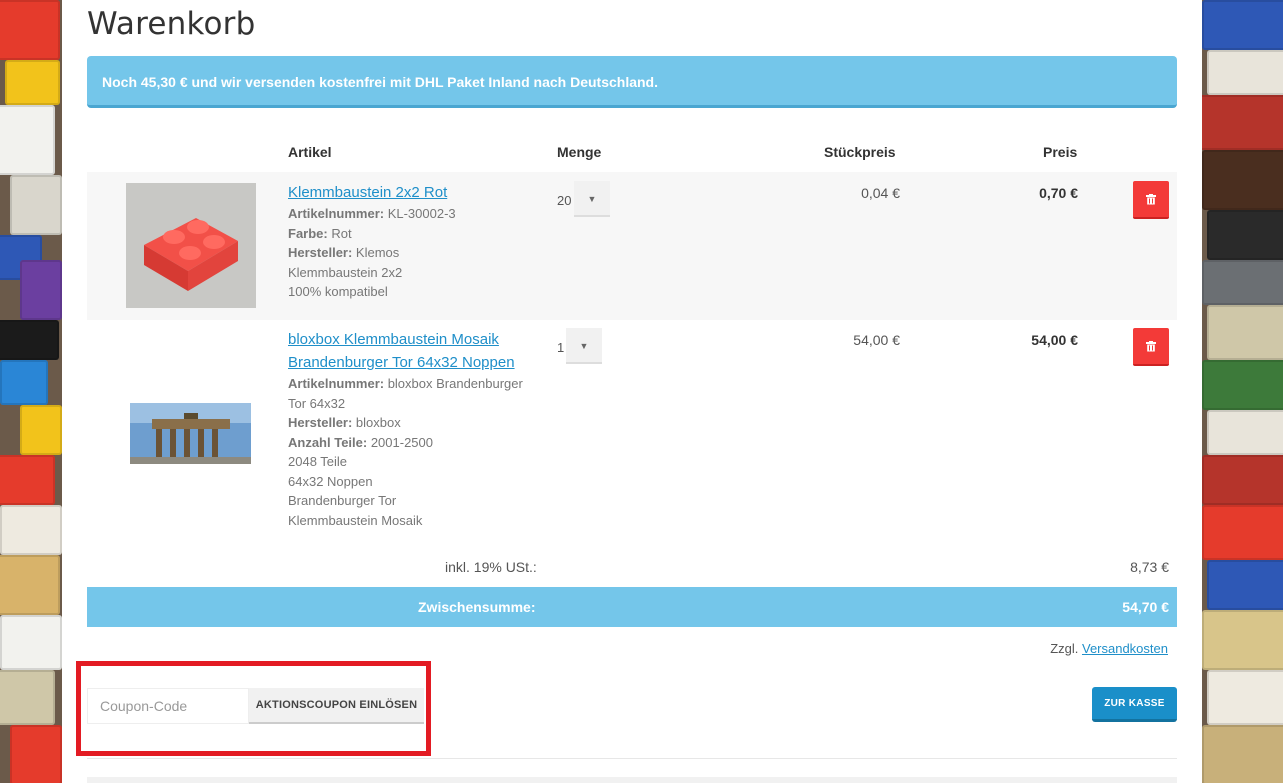  I want to click on attr-manufacturer: Hersteller: bloxbox, so click(344, 422).